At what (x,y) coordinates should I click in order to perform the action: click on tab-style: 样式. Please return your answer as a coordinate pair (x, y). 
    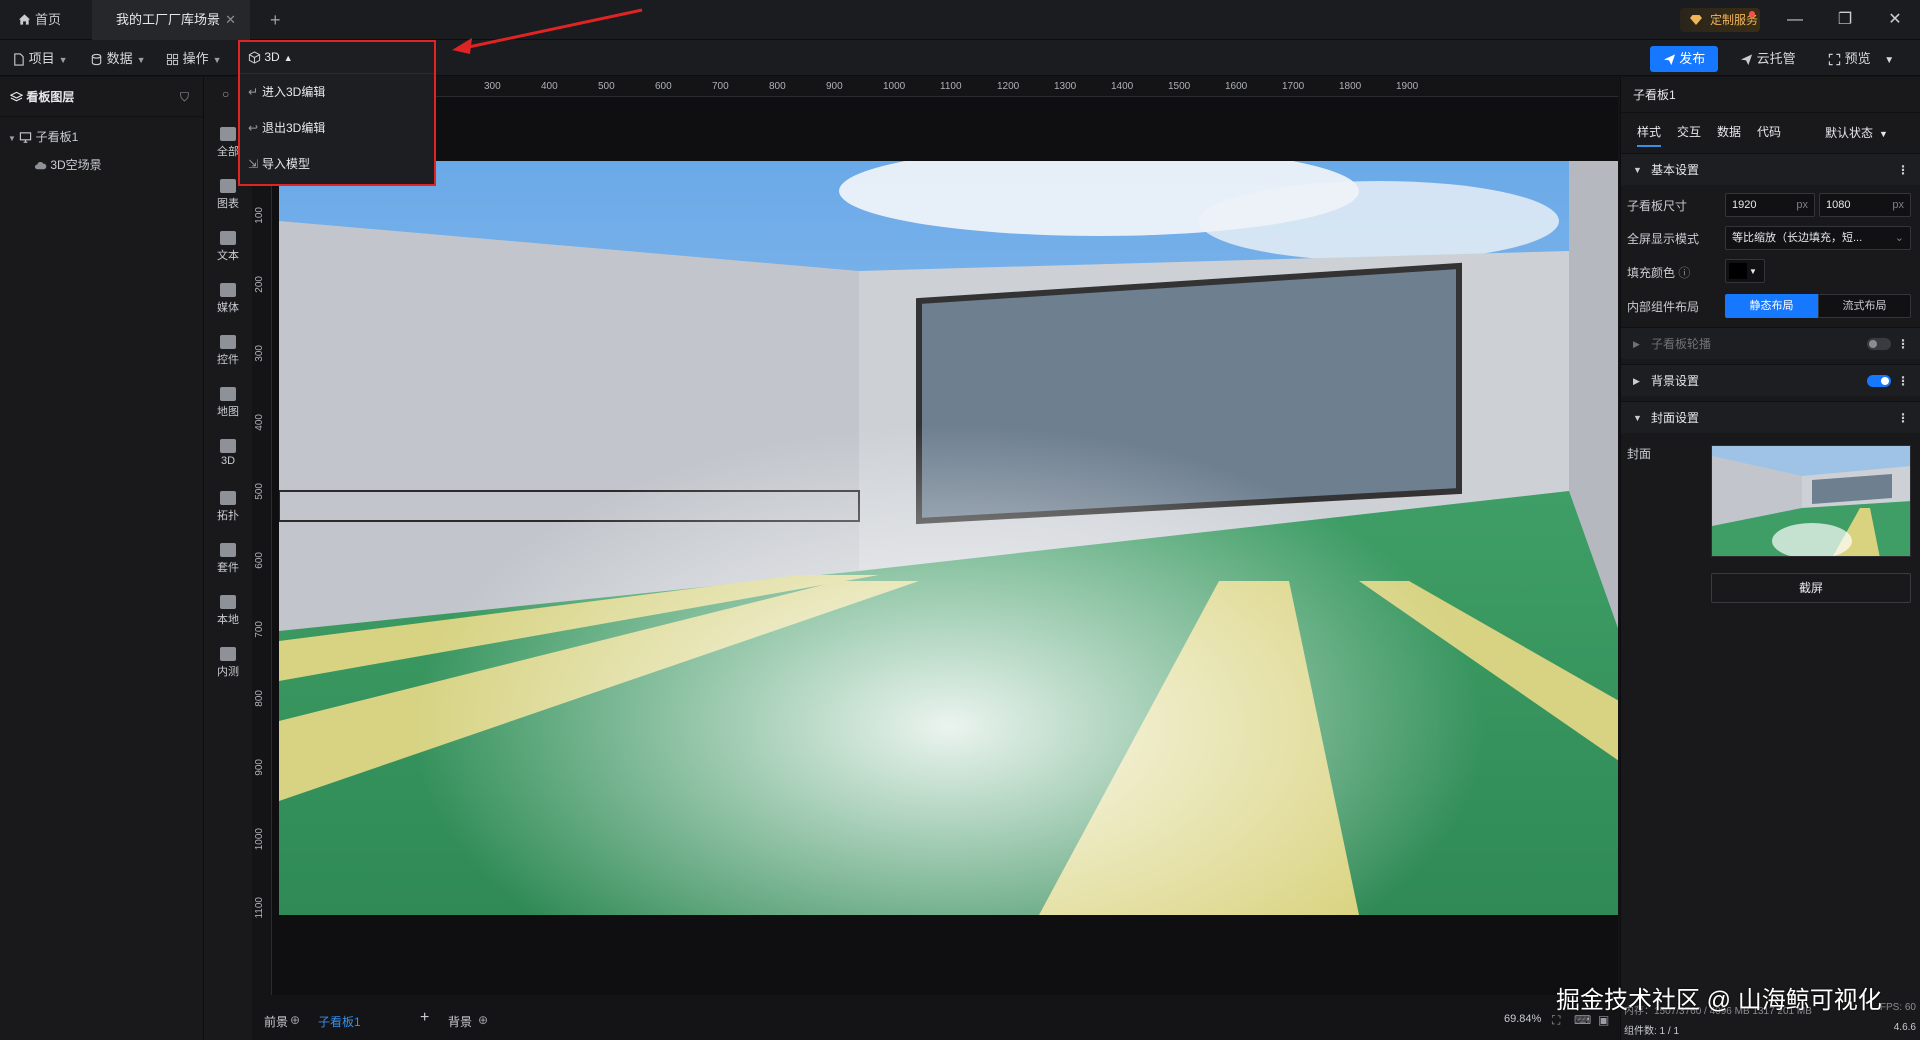
    Looking at the image, I should click on (1649, 132).